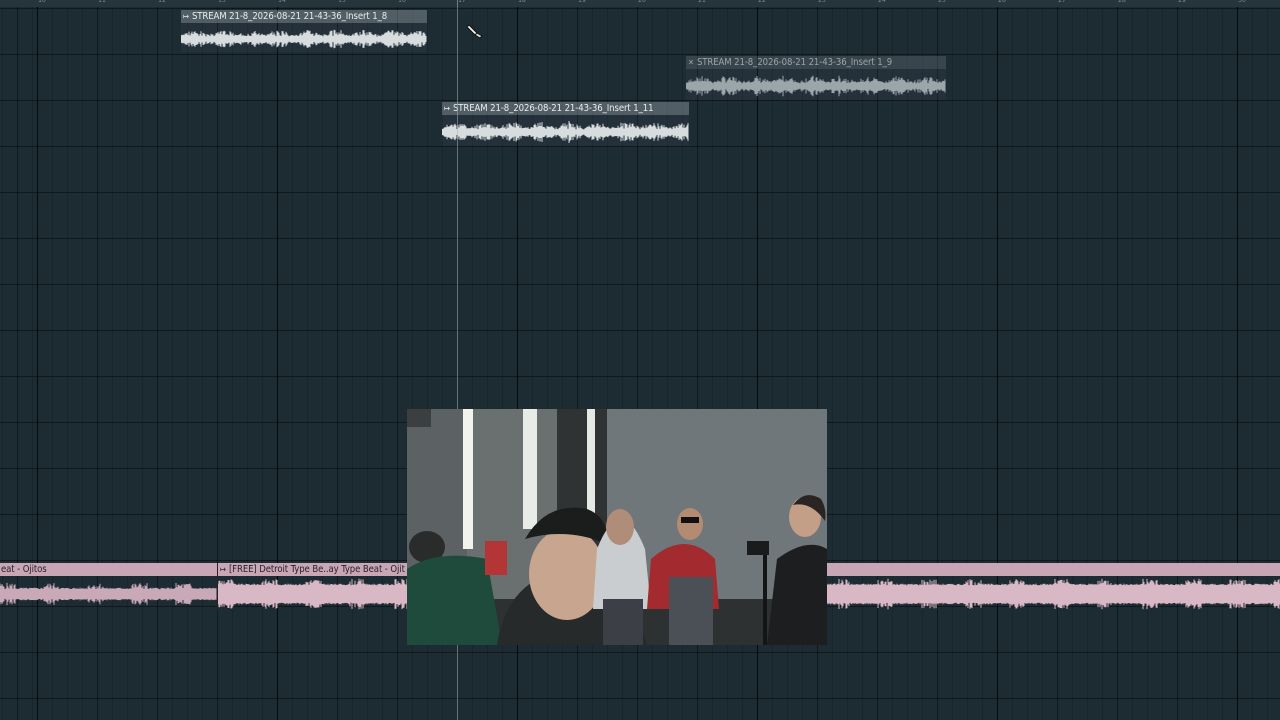 The height and width of the screenshot is (720, 1280). Describe the element at coordinates (24, 569) in the screenshot. I see `clip-title: eat - Ojitos` at that location.